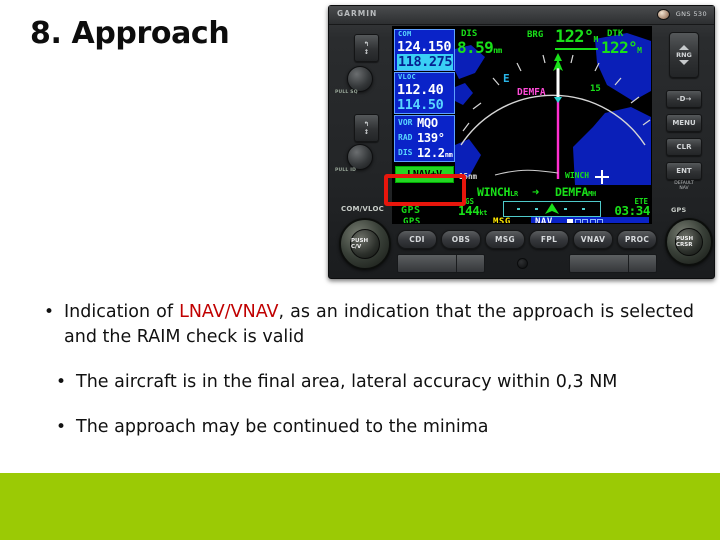 This screenshot has width=720, height=540. I want to click on status-gps-label: GPS, so click(412, 220).